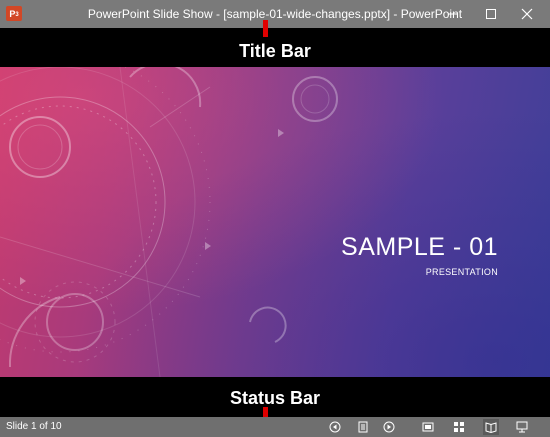 The width and height of the screenshot is (550, 437). What do you see at coordinates (453, 14) in the screenshot?
I see `minimize-icon` at bounding box center [453, 14].